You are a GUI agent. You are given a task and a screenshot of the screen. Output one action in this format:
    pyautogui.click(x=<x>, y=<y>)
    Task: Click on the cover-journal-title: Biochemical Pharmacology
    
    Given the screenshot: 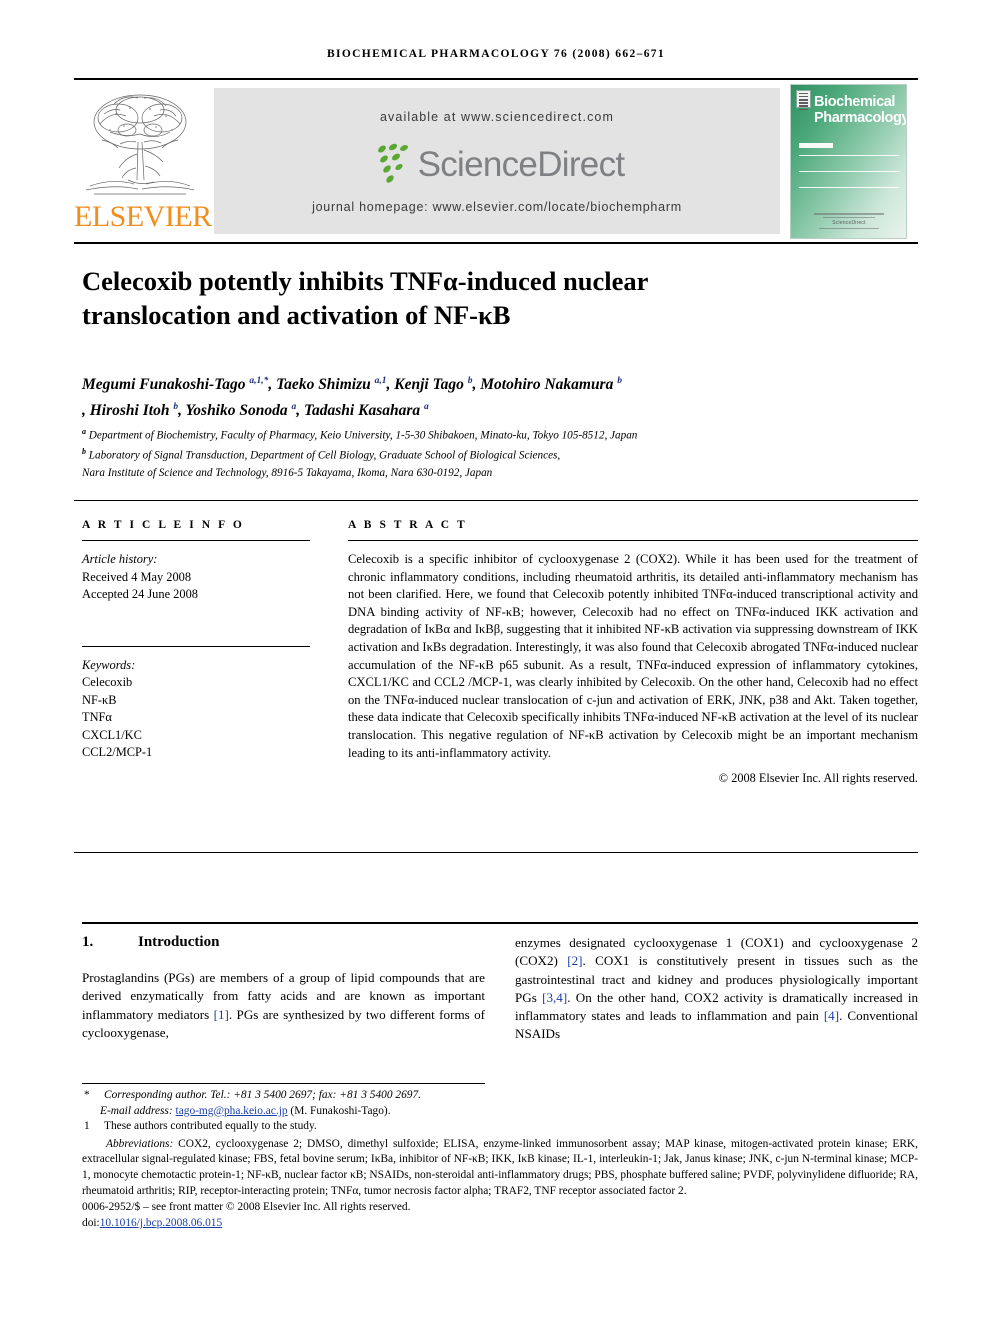 What is the action you would take?
    pyautogui.click(x=860, y=110)
    